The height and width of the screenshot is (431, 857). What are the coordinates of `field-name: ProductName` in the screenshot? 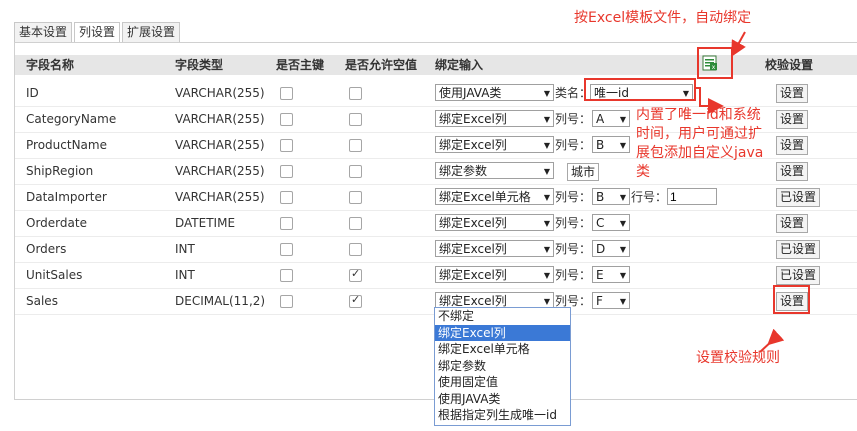 It's located at (66, 145).